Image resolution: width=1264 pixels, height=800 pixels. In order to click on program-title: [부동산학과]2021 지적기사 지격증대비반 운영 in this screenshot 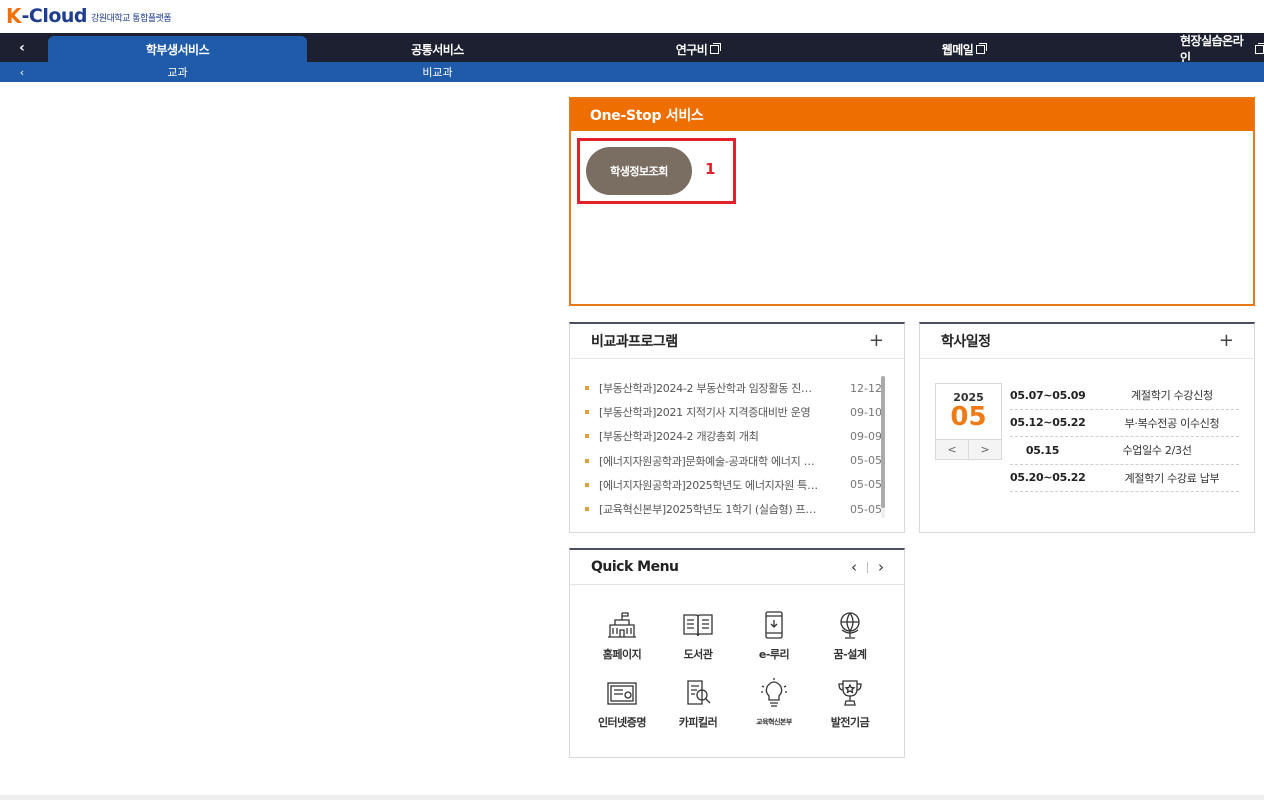, I will do `click(705, 413)`.